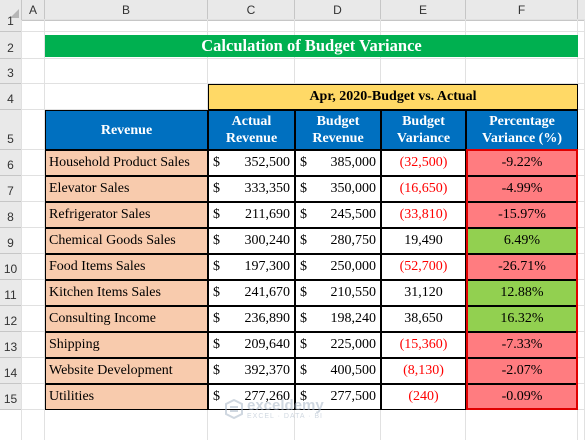  Describe the element at coordinates (11, 397) in the screenshot. I see `row-header-15: 15` at that location.